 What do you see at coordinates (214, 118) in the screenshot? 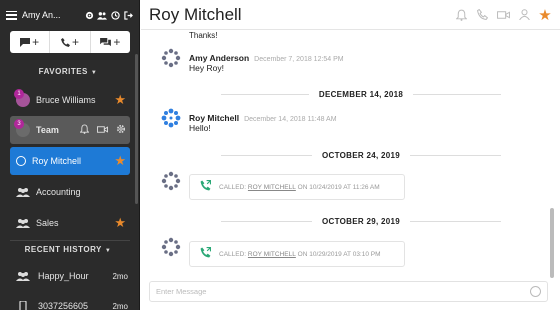
I see `message-sender: Roy Mitchell` at bounding box center [214, 118].